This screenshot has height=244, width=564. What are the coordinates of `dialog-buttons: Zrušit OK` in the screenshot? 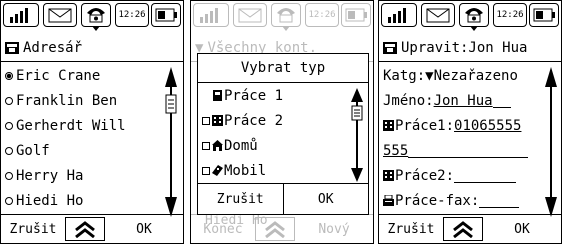 It's located at (283, 198).